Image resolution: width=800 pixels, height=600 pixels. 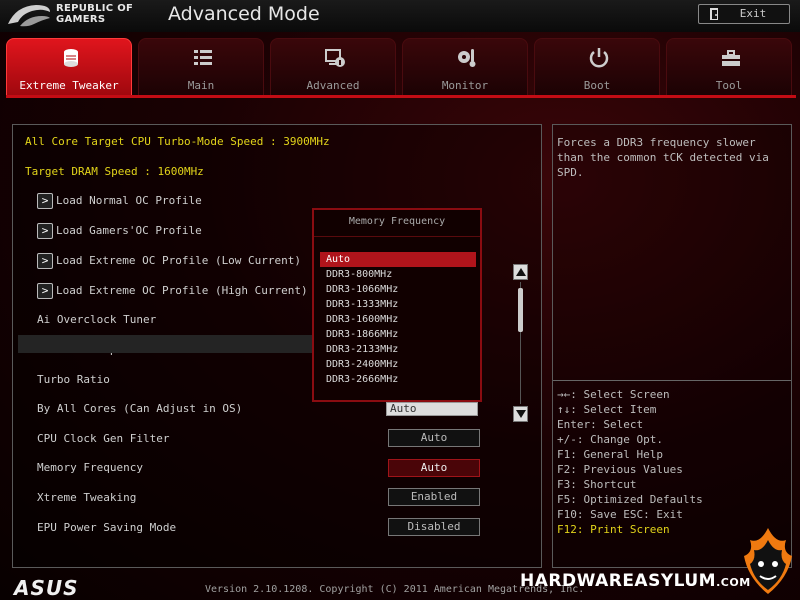 What do you see at coordinates (398, 379) in the screenshot?
I see `dropdown-option: DDR3-2666MHz` at bounding box center [398, 379].